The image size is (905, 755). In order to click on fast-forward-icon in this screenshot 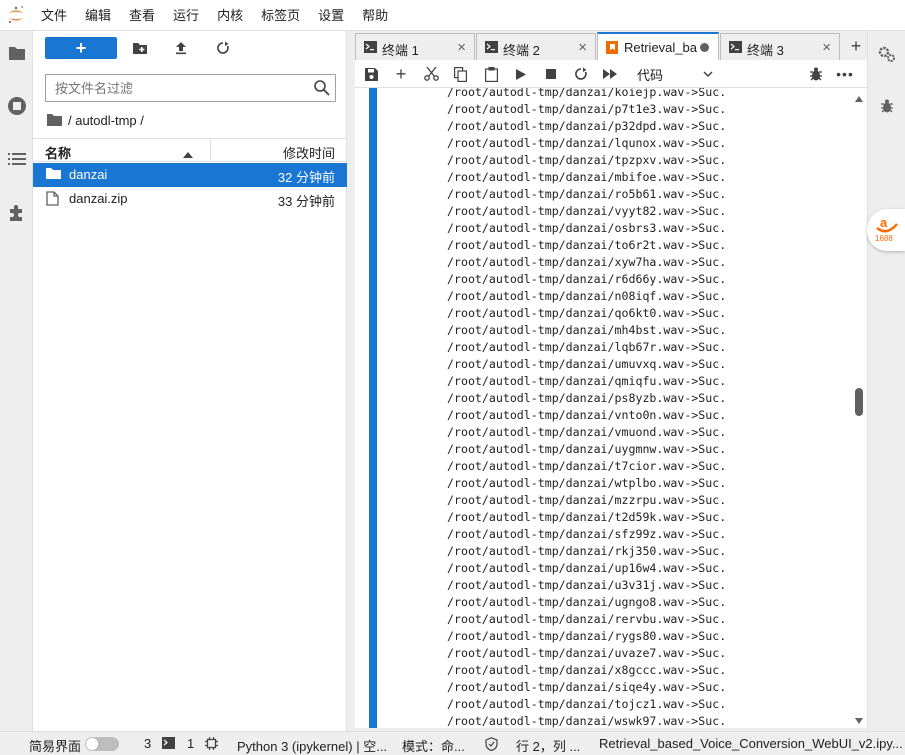, I will do `click(610, 74)`.